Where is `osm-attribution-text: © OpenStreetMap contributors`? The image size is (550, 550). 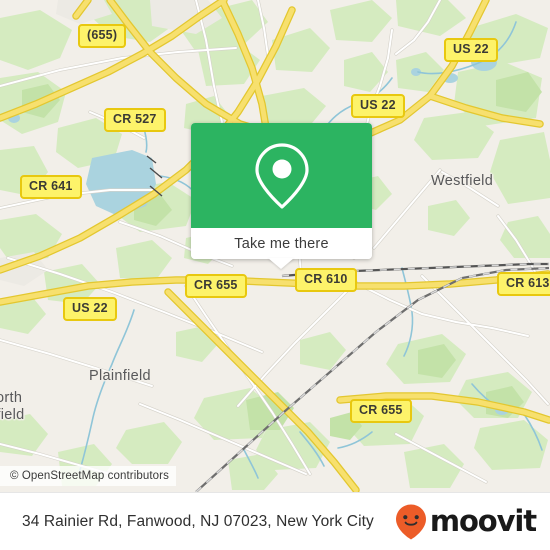 osm-attribution-text: © OpenStreetMap contributors is located at coordinates (89, 476).